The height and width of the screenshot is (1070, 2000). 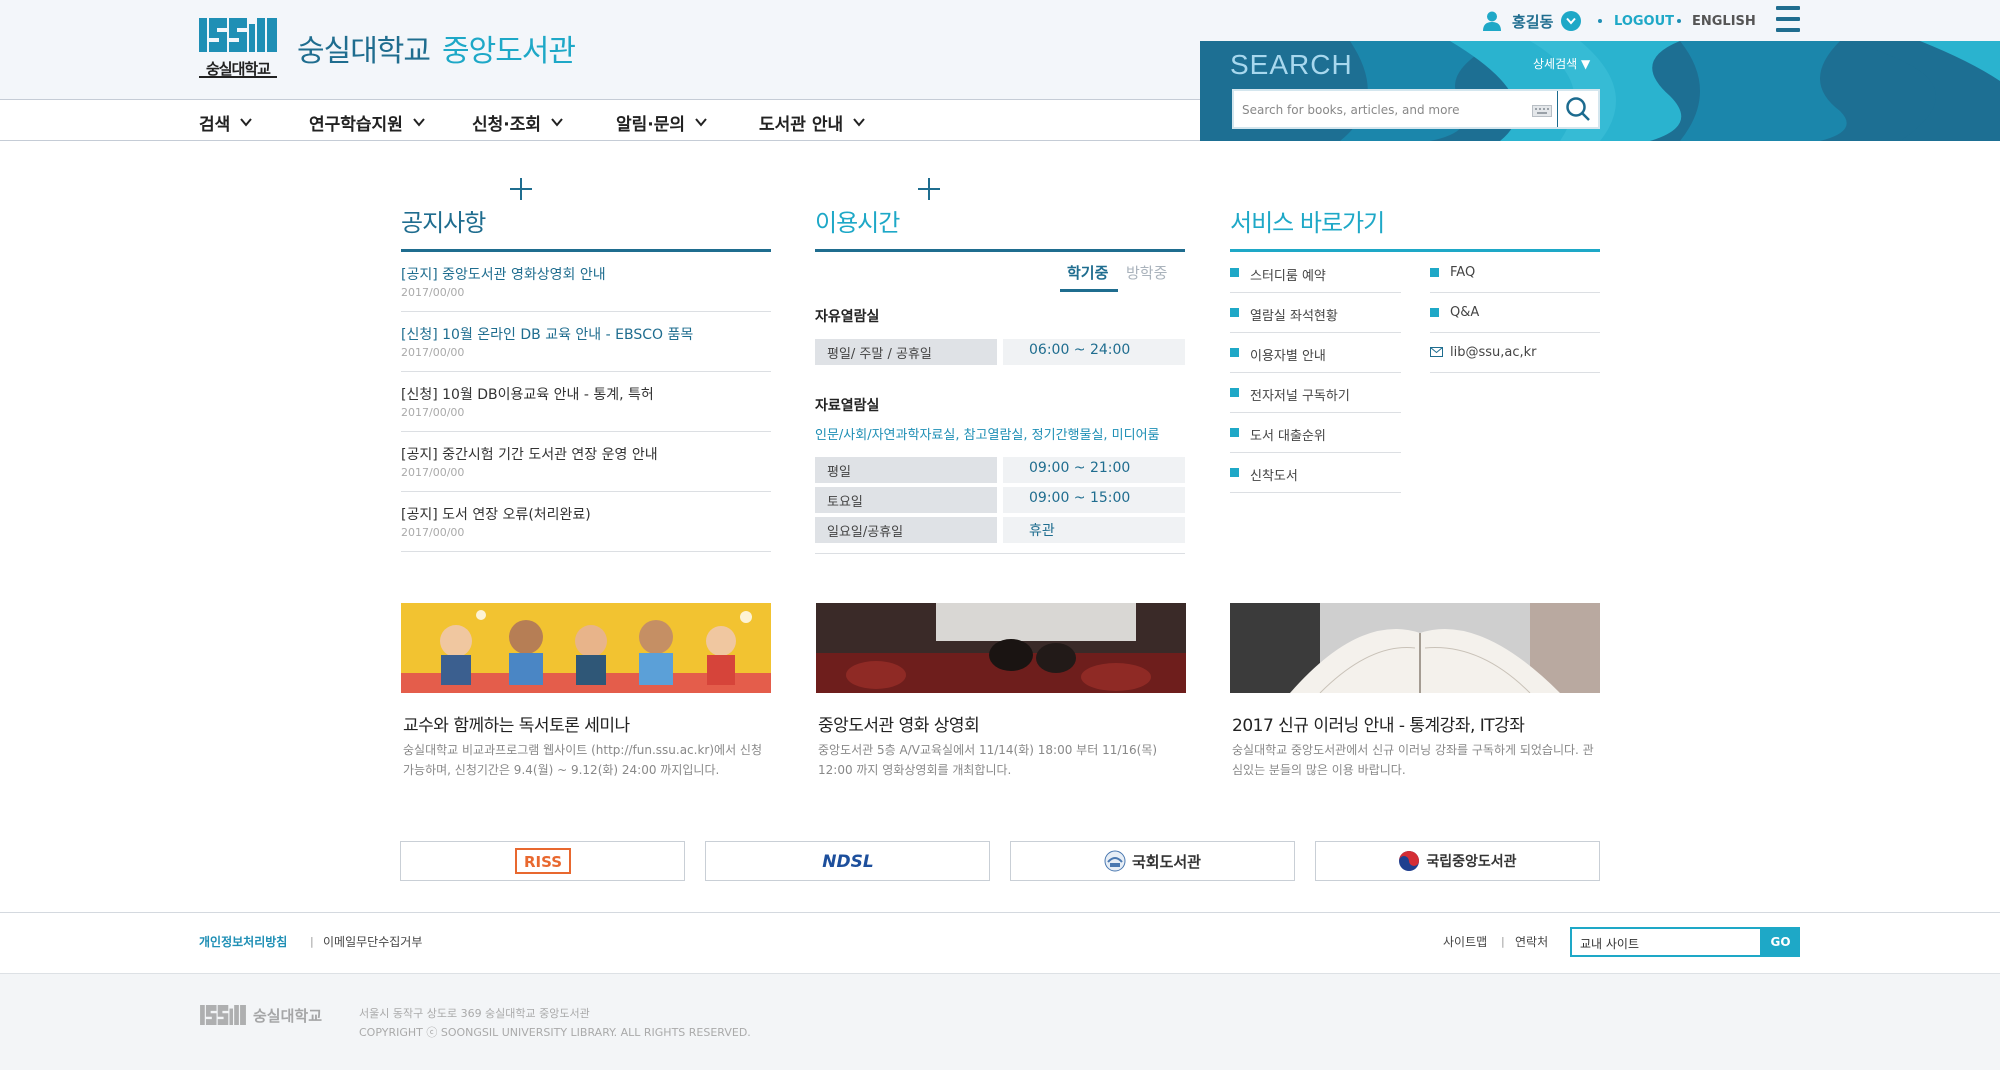 I want to click on search-title: SEARCH, so click(x=1291, y=64).